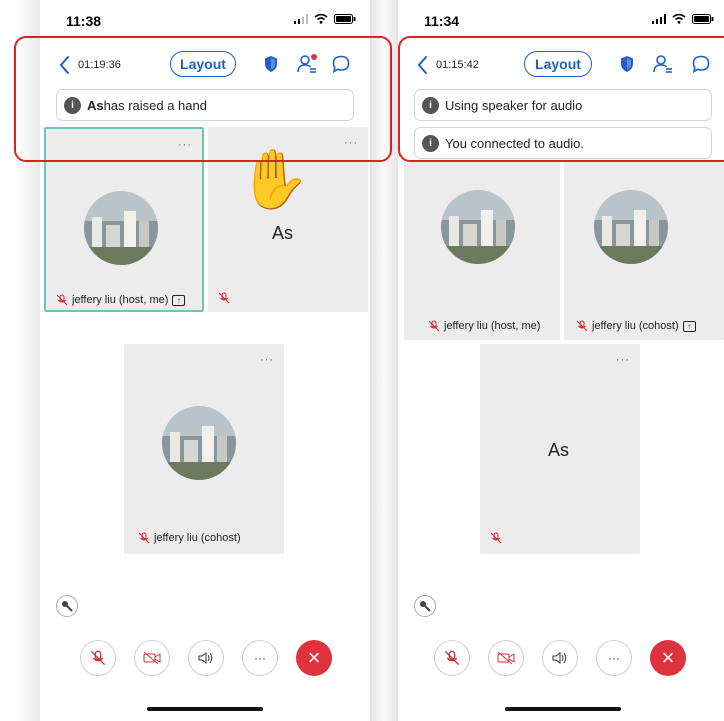 The image size is (724, 721). What do you see at coordinates (95, 105) in the screenshot?
I see `notice-participant-name: As` at bounding box center [95, 105].